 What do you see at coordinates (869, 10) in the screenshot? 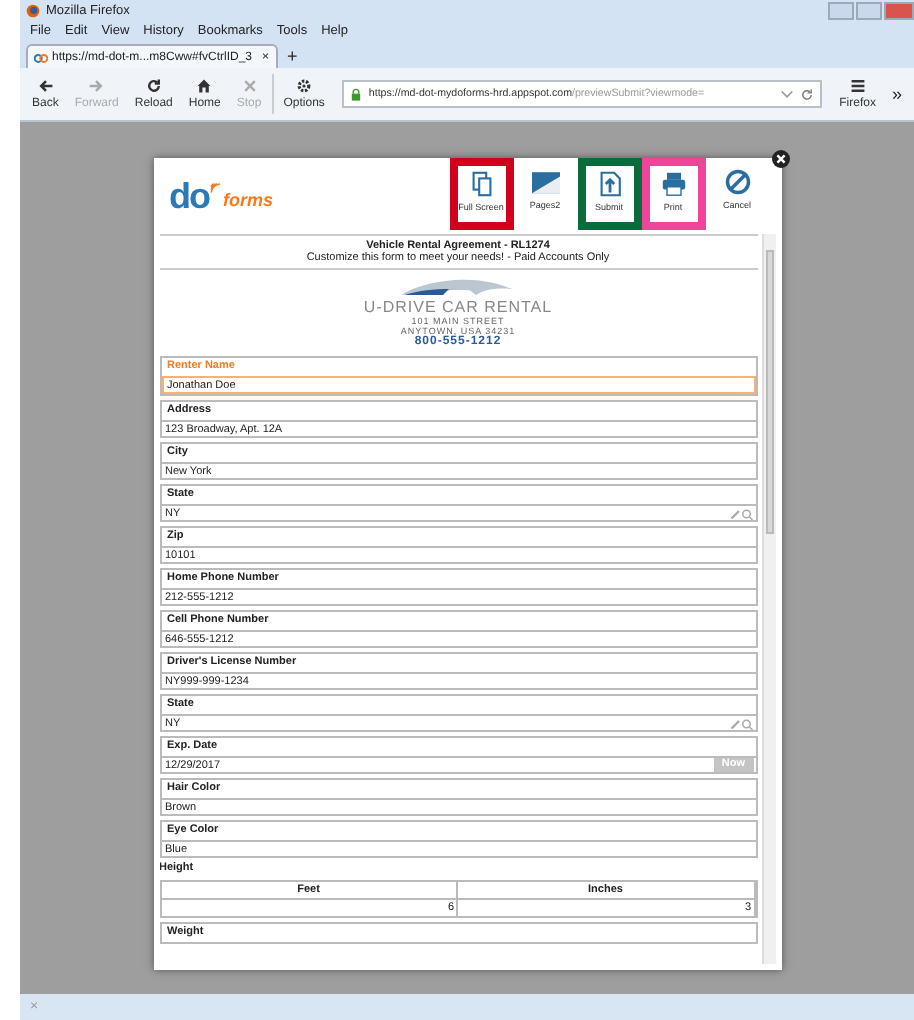
I see `maximize-button` at bounding box center [869, 10].